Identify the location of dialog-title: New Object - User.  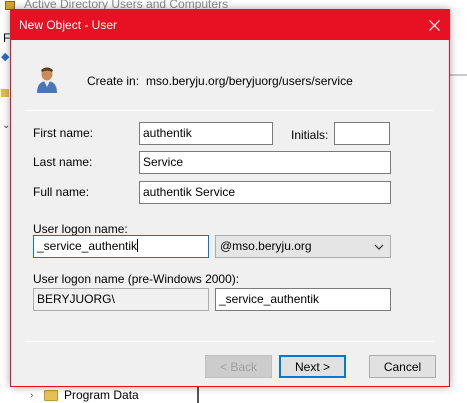
(68, 25).